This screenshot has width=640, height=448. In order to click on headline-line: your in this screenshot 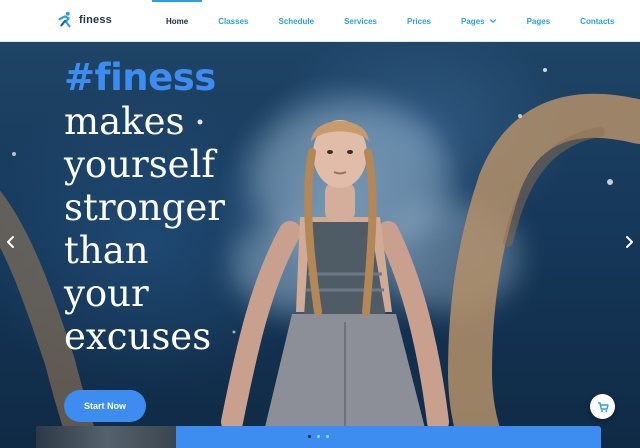, I will do `click(106, 293)`.